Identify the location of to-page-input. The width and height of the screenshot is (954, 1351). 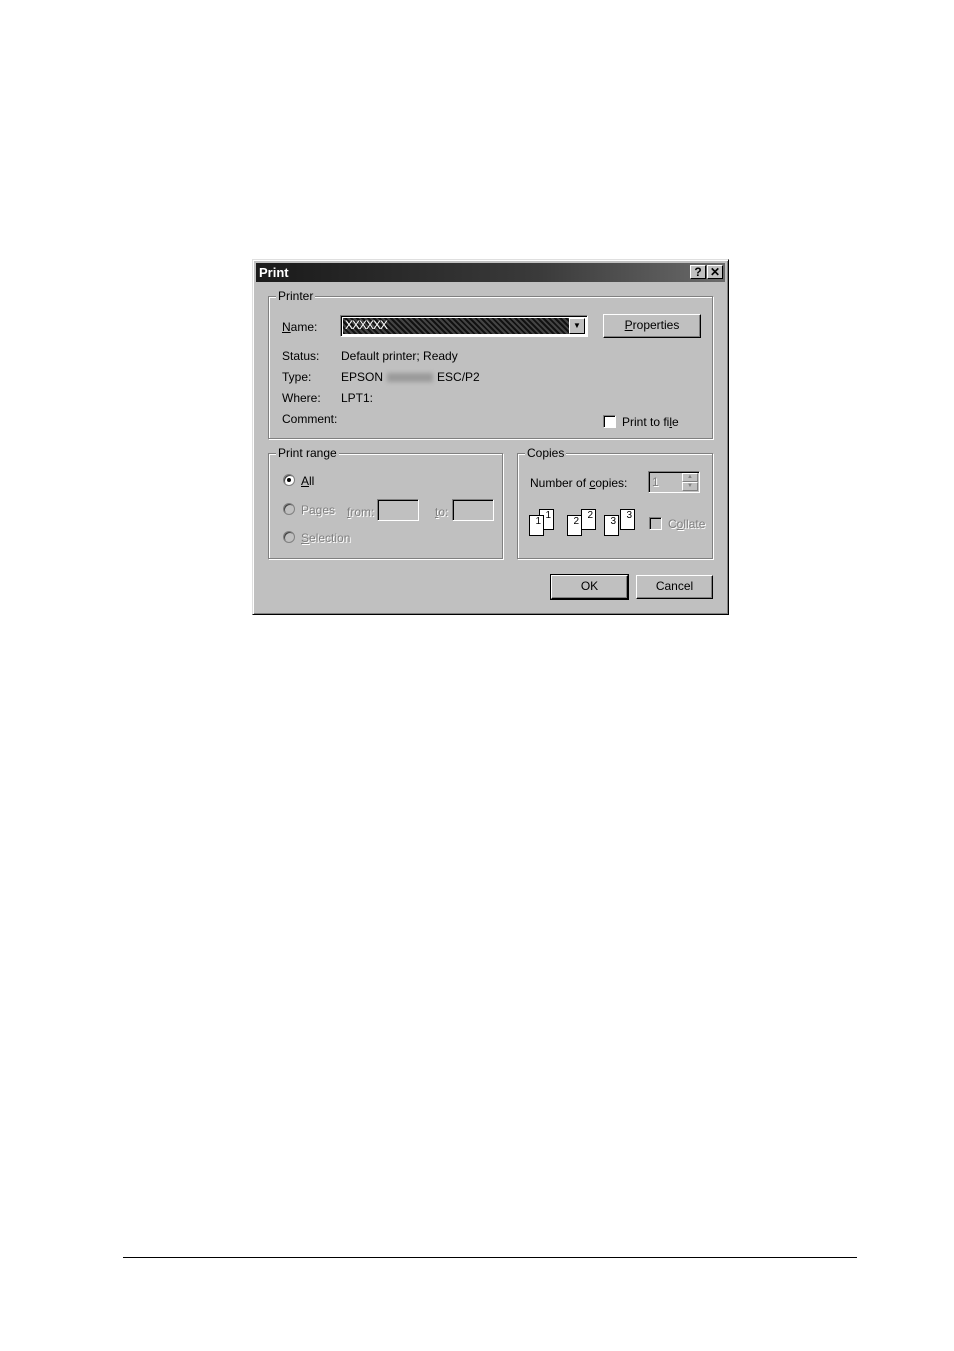
(473, 510).